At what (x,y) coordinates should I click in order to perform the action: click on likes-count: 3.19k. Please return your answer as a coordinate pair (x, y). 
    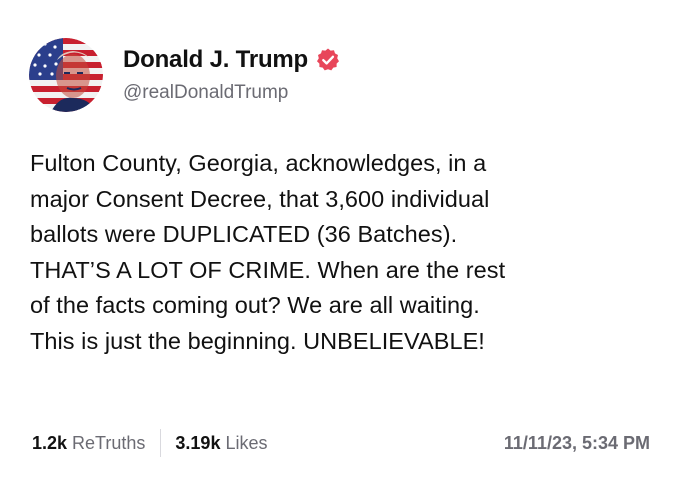
    Looking at the image, I should click on (198, 442).